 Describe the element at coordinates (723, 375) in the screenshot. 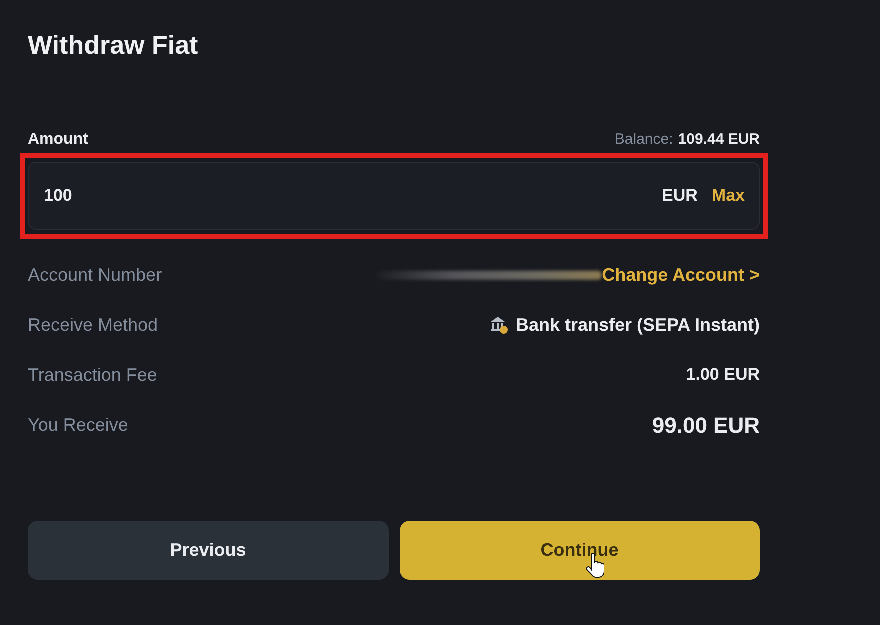

I see `detail-value: 1.00 EUR` at that location.